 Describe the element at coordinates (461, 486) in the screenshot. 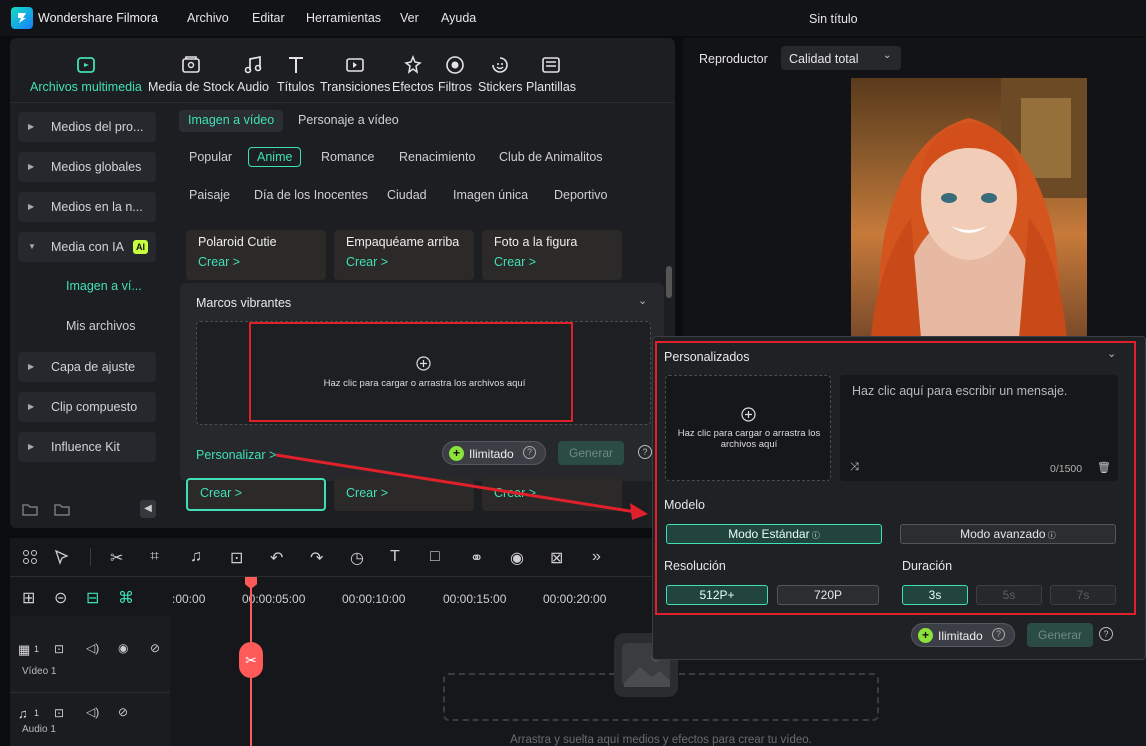

I see `annotation-arrow` at that location.